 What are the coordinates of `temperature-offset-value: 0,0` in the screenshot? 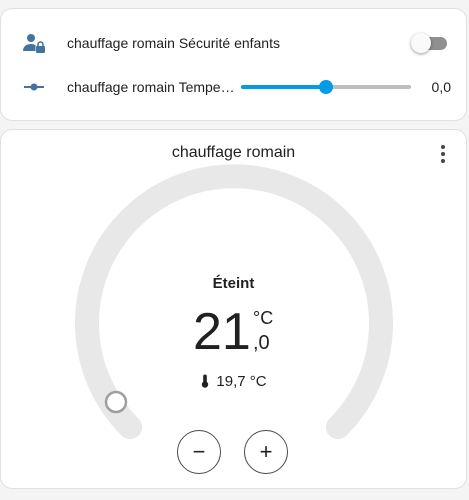 It's located at (441, 87).